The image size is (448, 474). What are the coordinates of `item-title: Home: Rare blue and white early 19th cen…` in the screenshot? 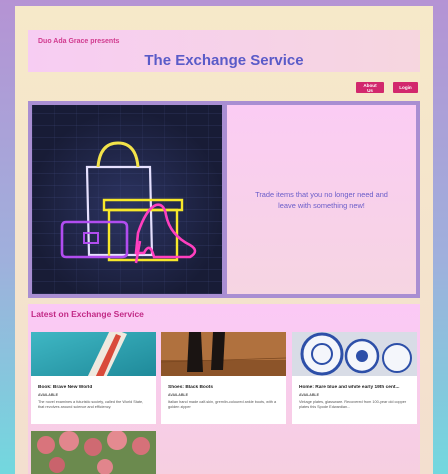 It's located at (355, 387).